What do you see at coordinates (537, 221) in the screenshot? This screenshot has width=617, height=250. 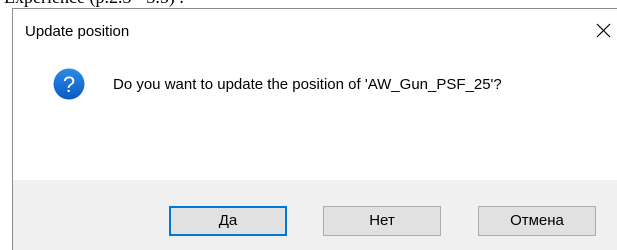 I see `cancel-button: Отмена` at bounding box center [537, 221].